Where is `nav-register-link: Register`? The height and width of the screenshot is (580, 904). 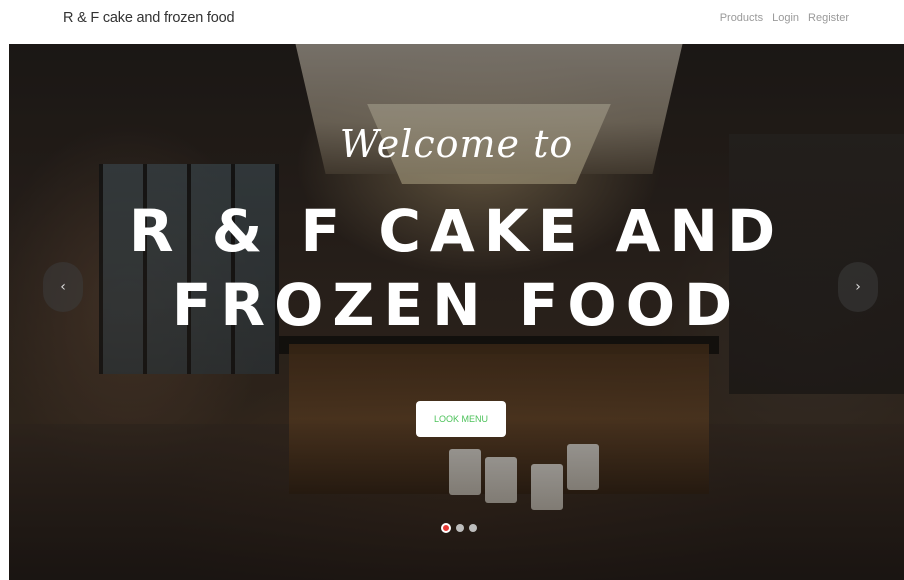 nav-register-link: Register is located at coordinates (828, 18).